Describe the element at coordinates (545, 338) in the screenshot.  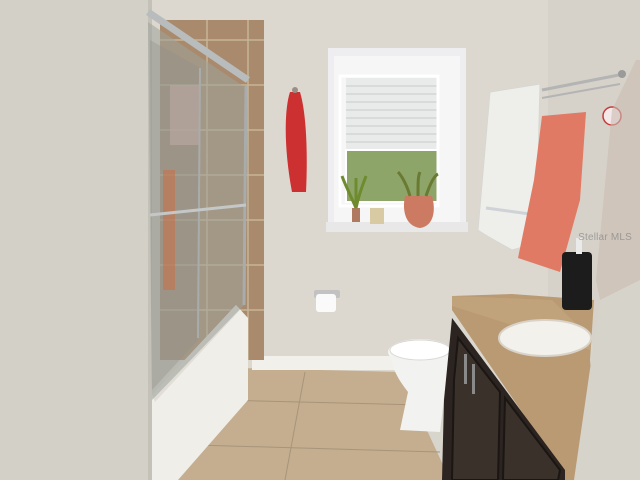
I see `sink-basin` at that location.